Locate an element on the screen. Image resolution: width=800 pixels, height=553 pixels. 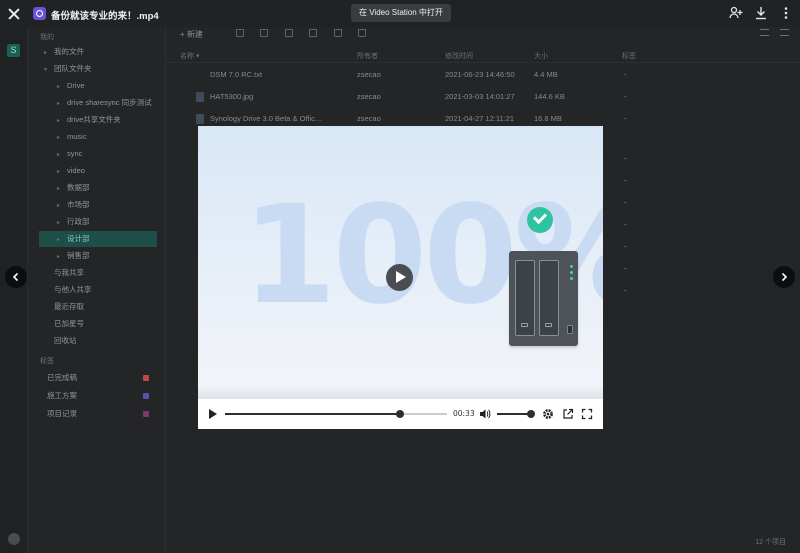
previous-button is located at coordinates (16, 277).